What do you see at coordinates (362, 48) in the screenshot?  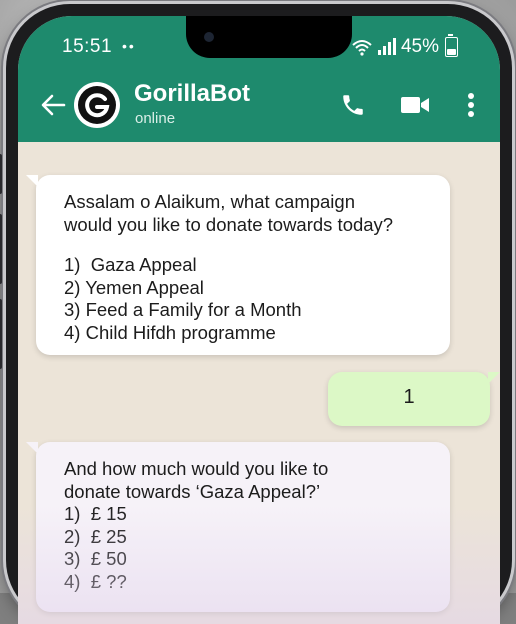 I see `wifi-icon` at bounding box center [362, 48].